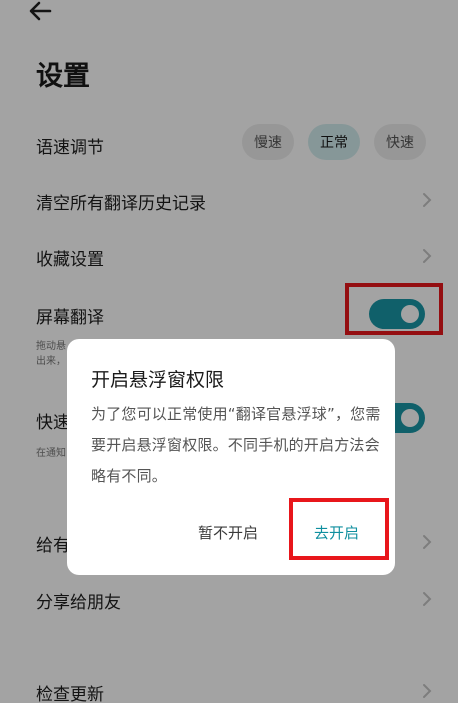 The width and height of the screenshot is (458, 705). What do you see at coordinates (339, 529) in the screenshot?
I see `highlight-box-confirm` at bounding box center [339, 529].